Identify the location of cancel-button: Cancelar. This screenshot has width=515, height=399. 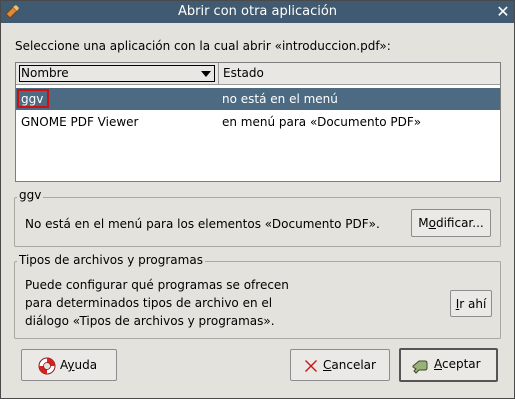
(340, 365).